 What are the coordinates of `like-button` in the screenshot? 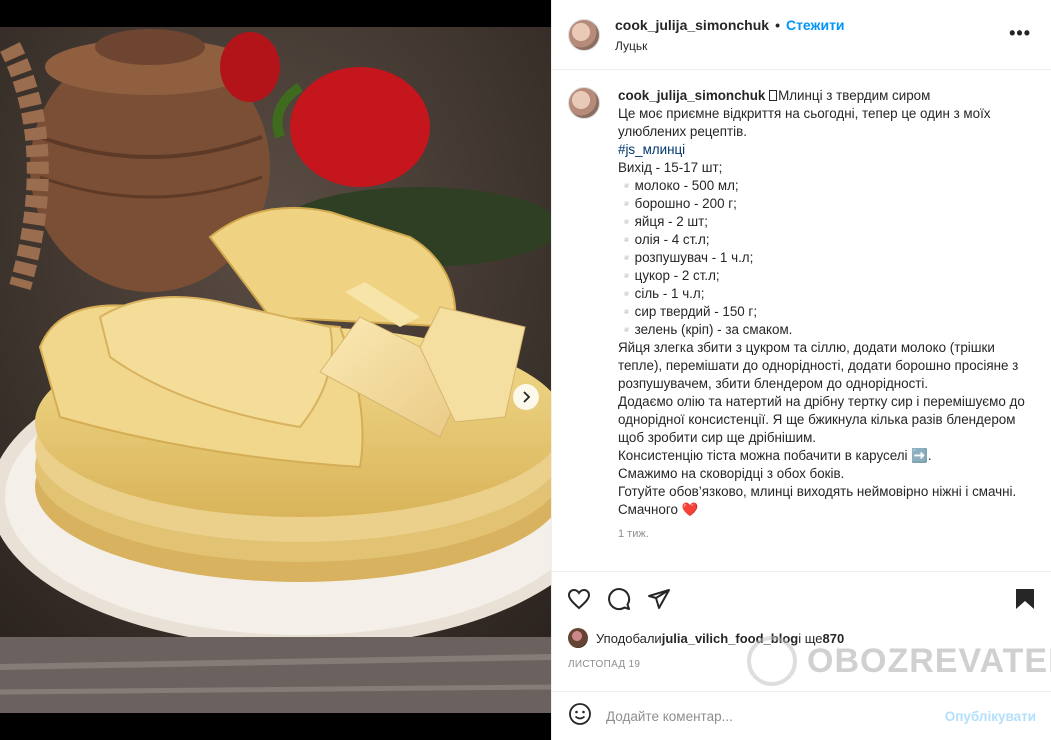 It's located at (579, 599).